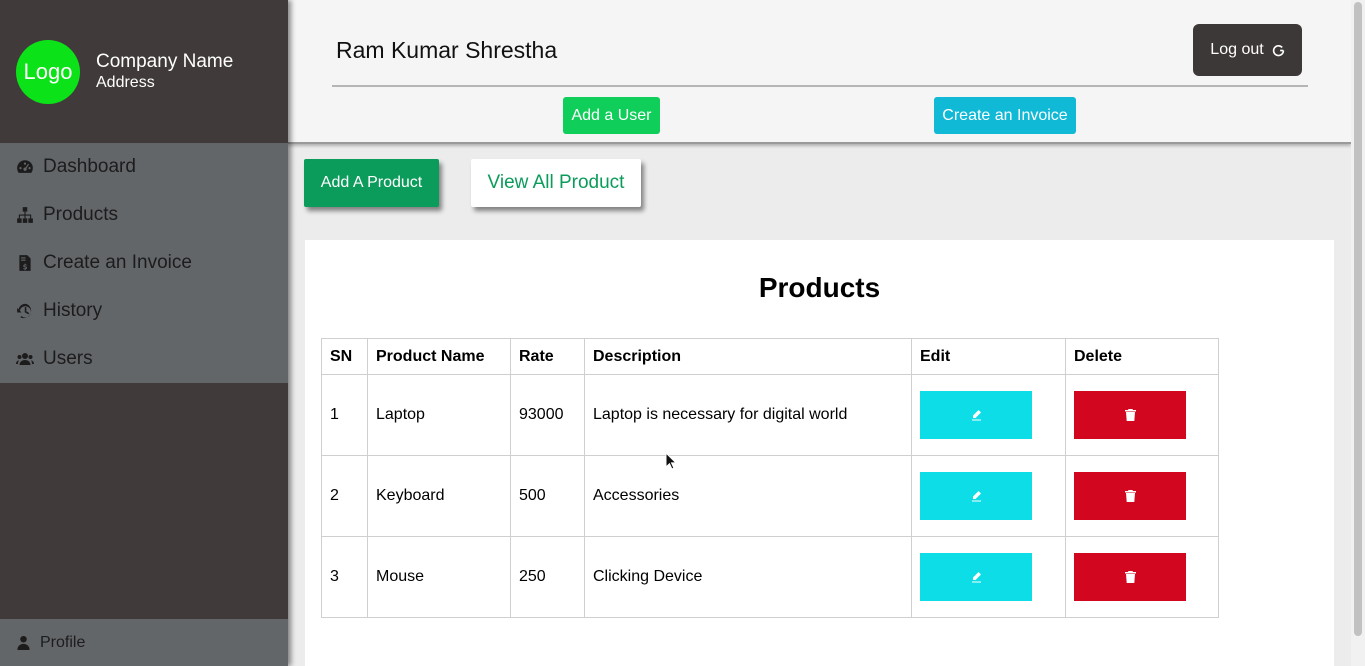 The height and width of the screenshot is (666, 1365). What do you see at coordinates (748, 496) in the screenshot?
I see `cell-description: Accessories` at bounding box center [748, 496].